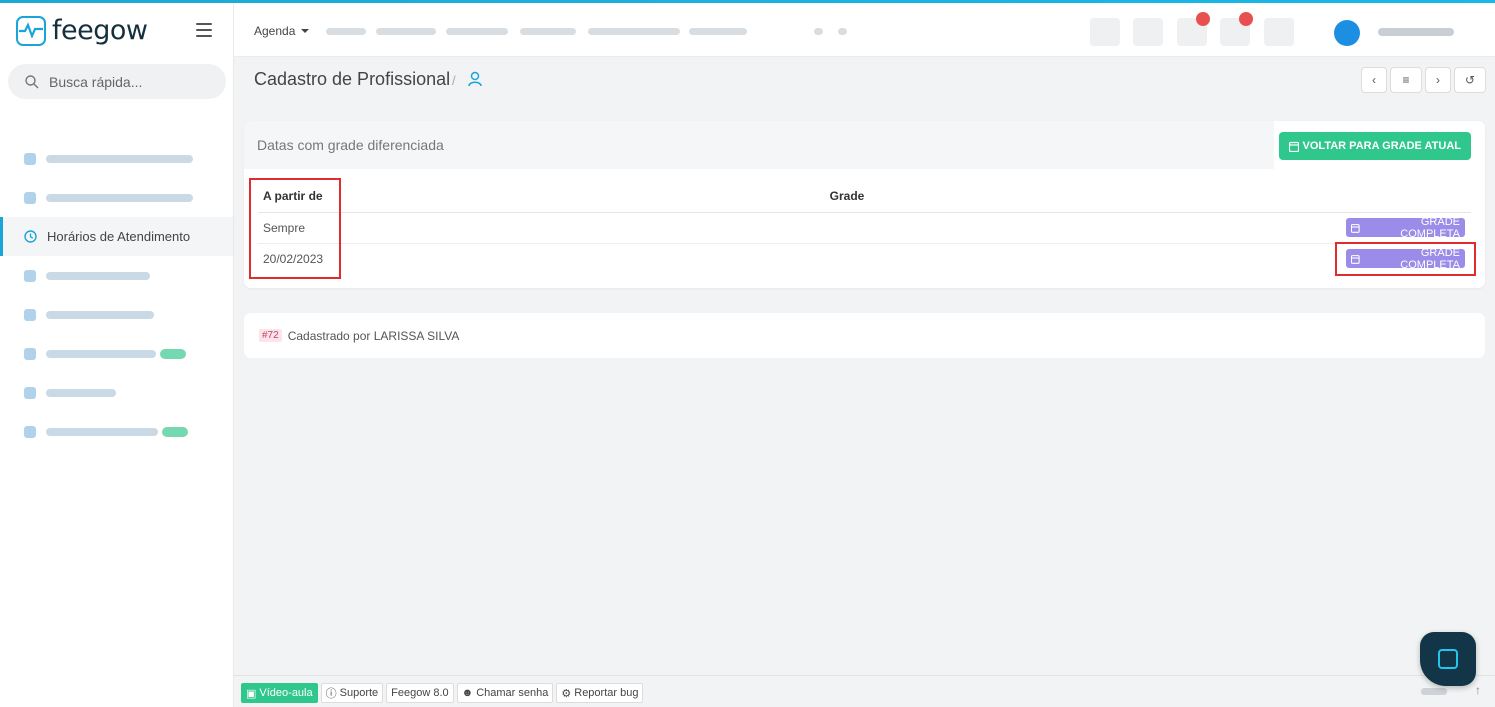 Image resolution: width=1495 pixels, height=707 pixels. I want to click on avatar, so click(1347, 33).